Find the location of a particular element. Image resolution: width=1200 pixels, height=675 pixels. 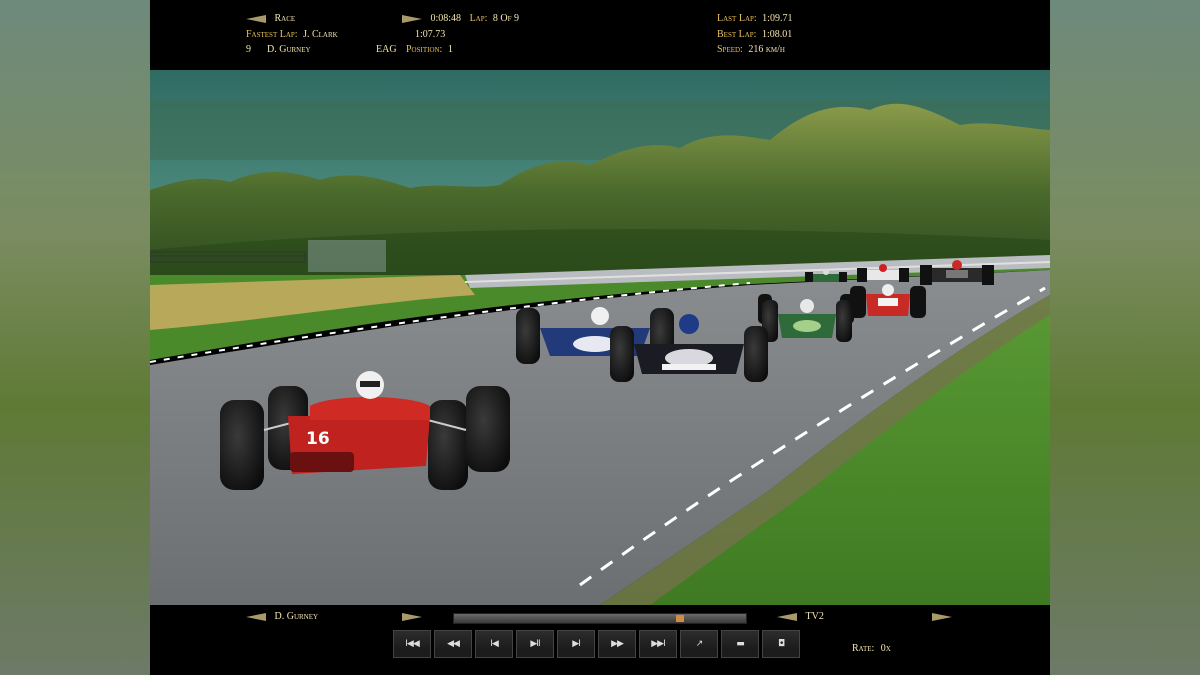

lead-car-number: 16 is located at coordinates (318, 439).